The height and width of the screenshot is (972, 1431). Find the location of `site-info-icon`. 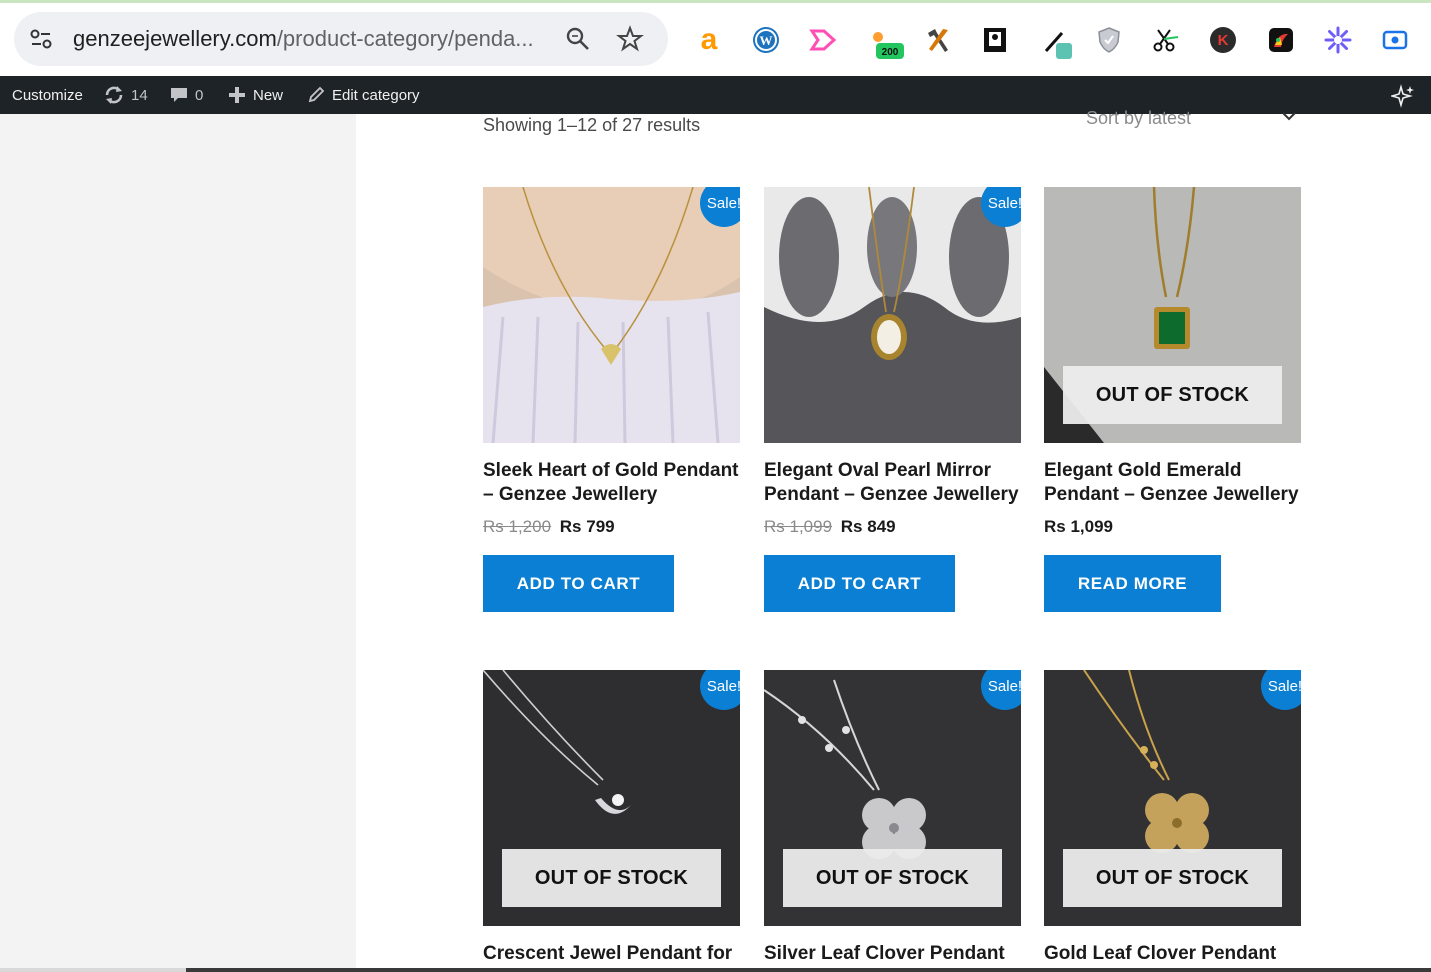

site-info-icon is located at coordinates (41, 39).